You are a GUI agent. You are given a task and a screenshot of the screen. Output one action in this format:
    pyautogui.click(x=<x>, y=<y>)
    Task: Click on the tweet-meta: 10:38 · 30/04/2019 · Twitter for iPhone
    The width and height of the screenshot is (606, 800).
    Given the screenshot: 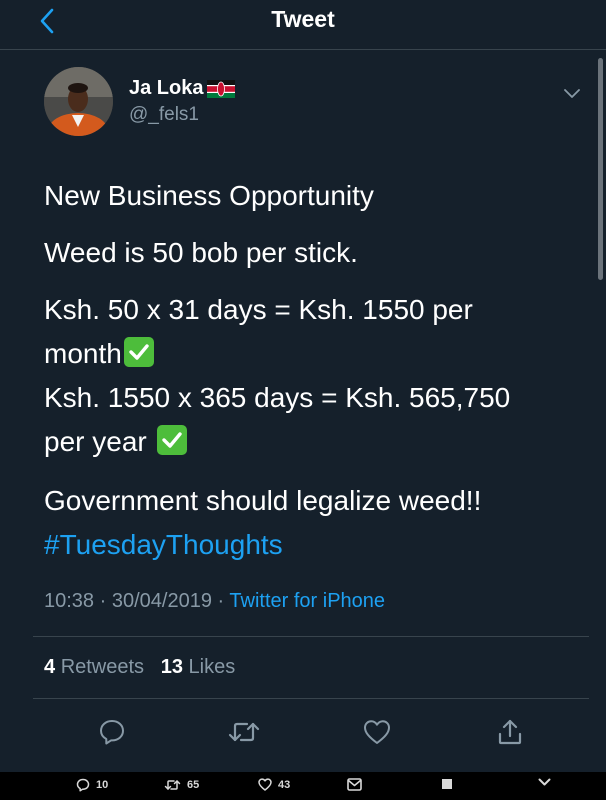 What is the action you would take?
    pyautogui.click(x=214, y=601)
    